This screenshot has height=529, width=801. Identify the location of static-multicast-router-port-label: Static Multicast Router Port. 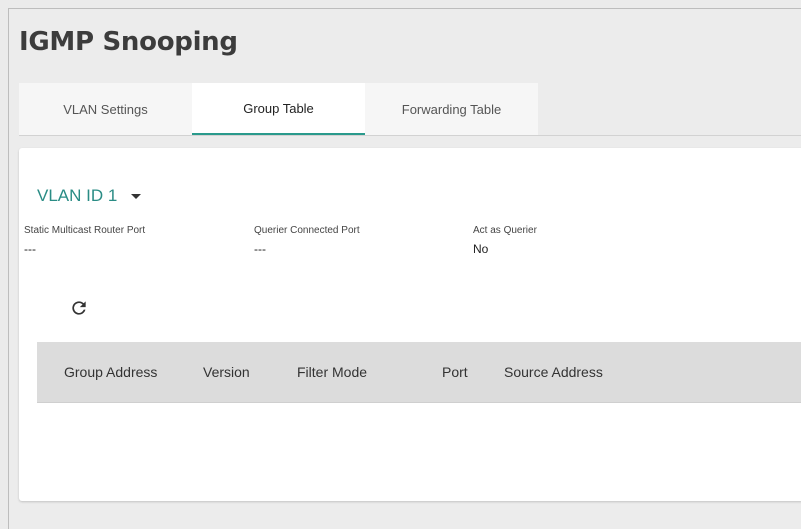
(85, 230).